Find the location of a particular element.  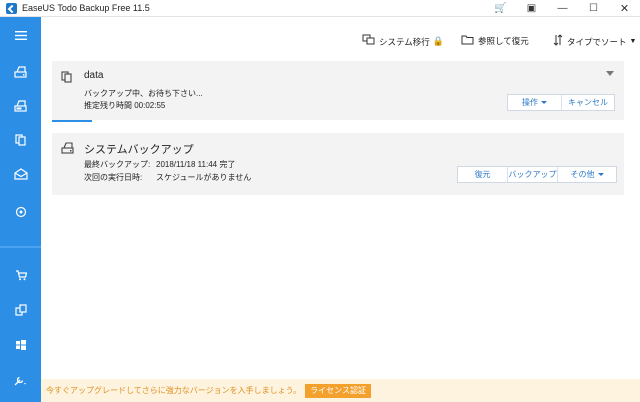

folder-icon is located at coordinates (467, 41).